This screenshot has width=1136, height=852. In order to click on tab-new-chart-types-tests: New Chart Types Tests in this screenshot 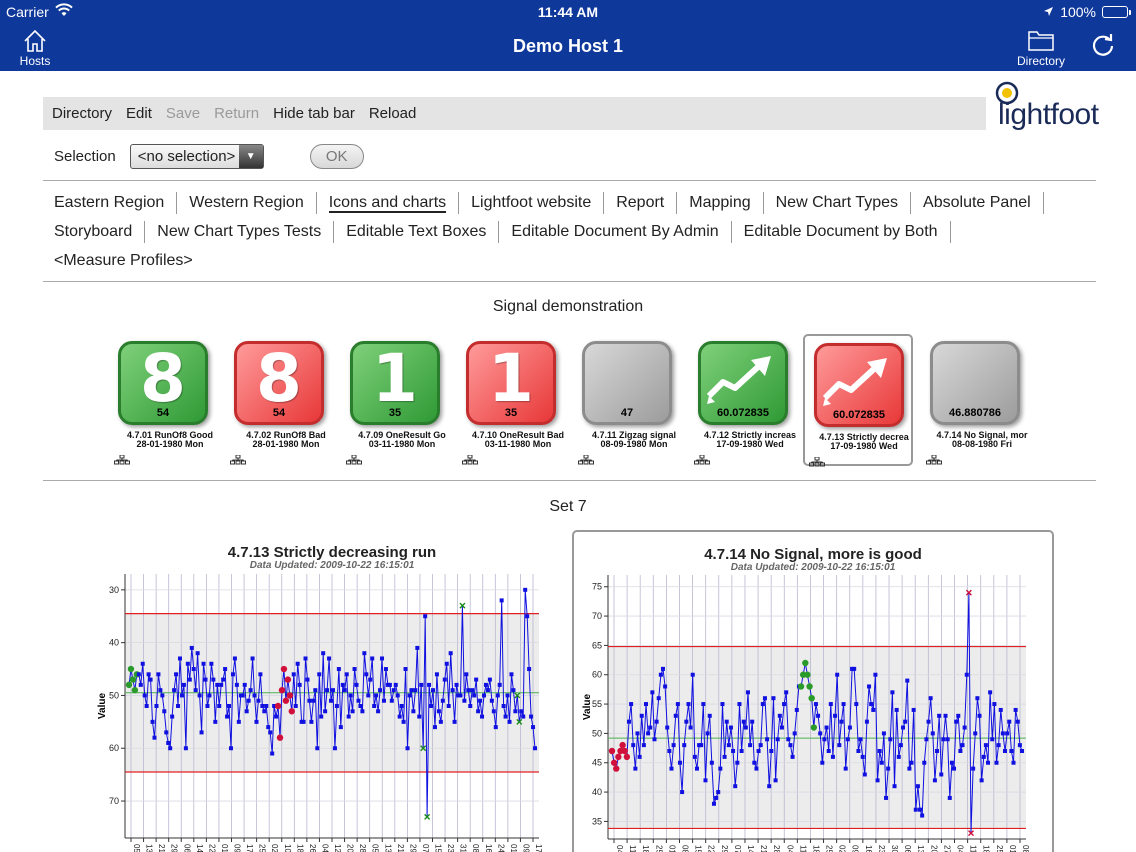, I will do `click(240, 231)`.